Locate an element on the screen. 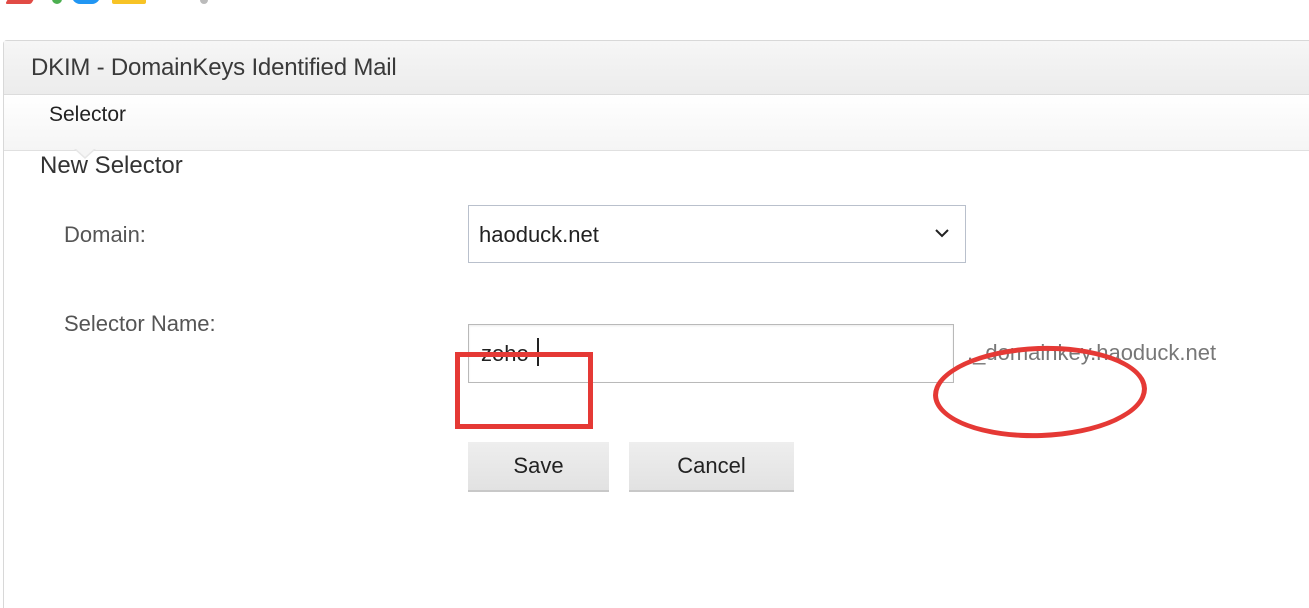  panel-header: DKIM - DomainKeys Identified Mail is located at coordinates (656, 68).